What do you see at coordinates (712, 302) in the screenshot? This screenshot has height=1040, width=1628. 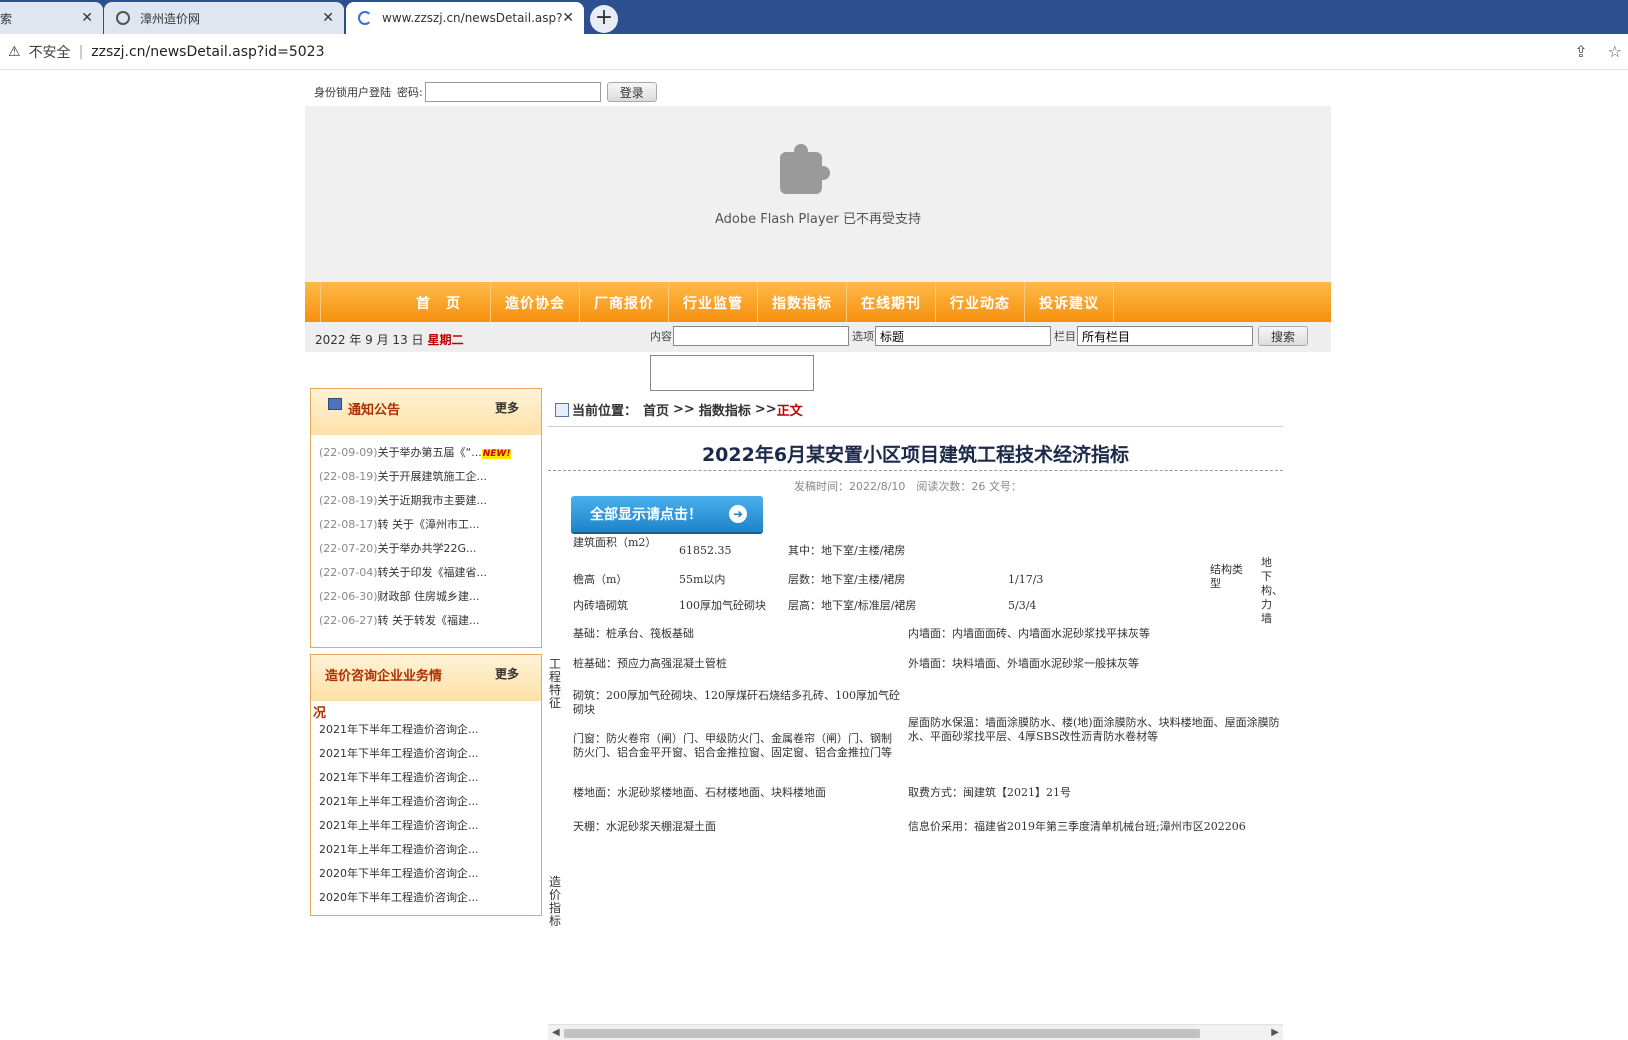 I see `nav-industry-supervision: 行业监管` at bounding box center [712, 302].